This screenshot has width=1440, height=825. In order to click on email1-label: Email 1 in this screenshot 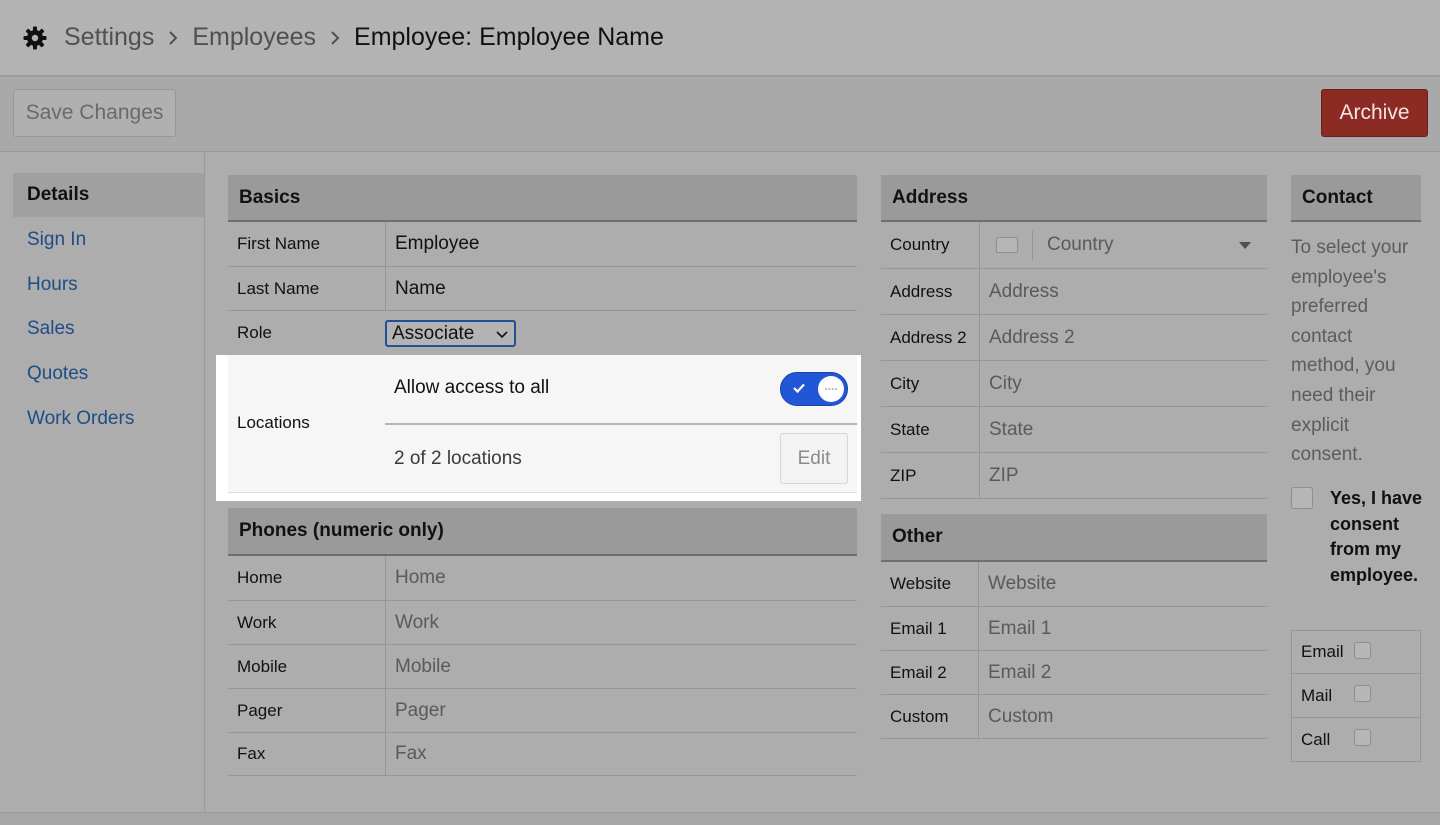, I will do `click(930, 628)`.